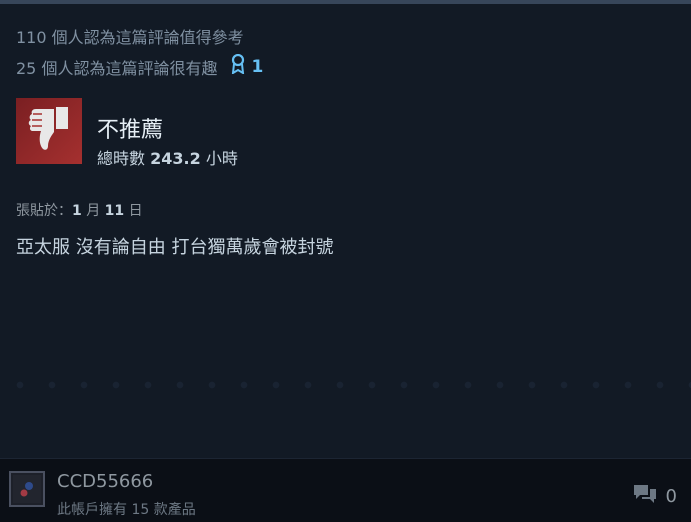 The width and height of the screenshot is (691, 522). What do you see at coordinates (345, 385) in the screenshot?
I see `divider-dots` at bounding box center [345, 385].